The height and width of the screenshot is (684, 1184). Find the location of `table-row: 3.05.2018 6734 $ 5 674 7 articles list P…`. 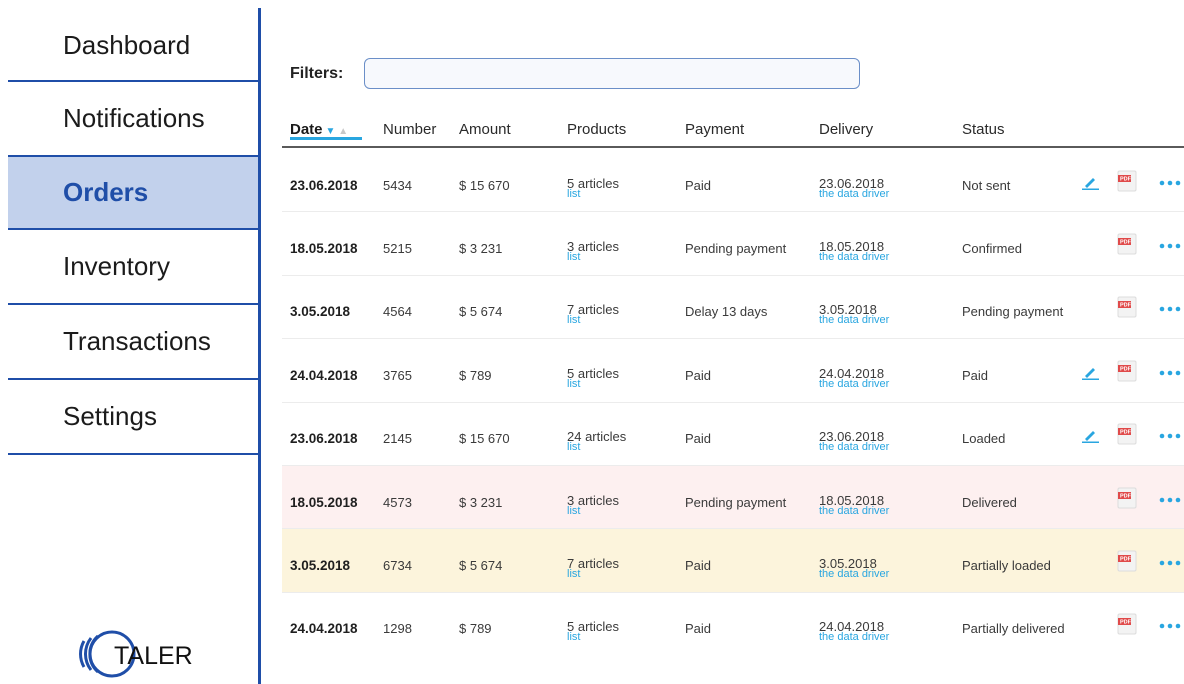

table-row: 3.05.2018 6734 $ 5 674 7 articles list P… is located at coordinates (733, 561).